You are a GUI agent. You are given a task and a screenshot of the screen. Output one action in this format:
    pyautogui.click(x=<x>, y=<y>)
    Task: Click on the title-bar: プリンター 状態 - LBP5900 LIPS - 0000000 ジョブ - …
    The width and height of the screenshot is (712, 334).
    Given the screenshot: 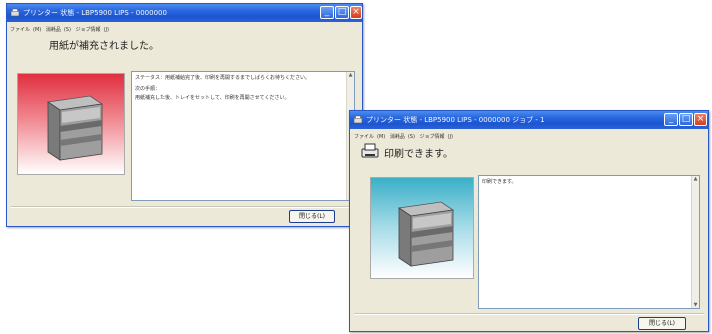 What is the action you would take?
    pyautogui.click(x=529, y=120)
    